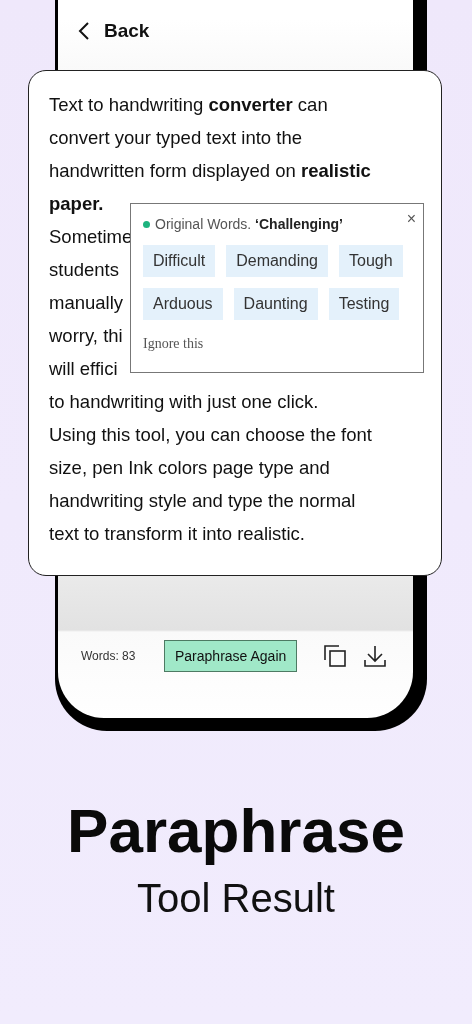 The image size is (472, 1024). Describe the element at coordinates (177, 534) in the screenshot. I see `text-line: text to transform it into realistic.` at that location.